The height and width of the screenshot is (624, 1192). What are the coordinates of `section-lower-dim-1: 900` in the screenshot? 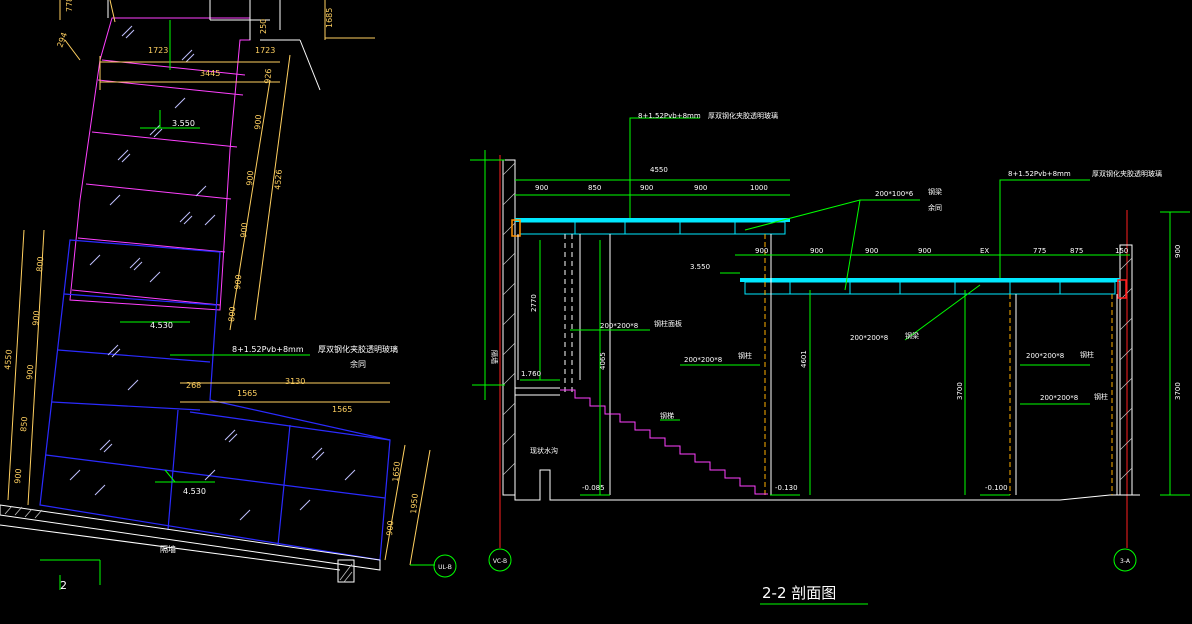 It's located at (761, 251).